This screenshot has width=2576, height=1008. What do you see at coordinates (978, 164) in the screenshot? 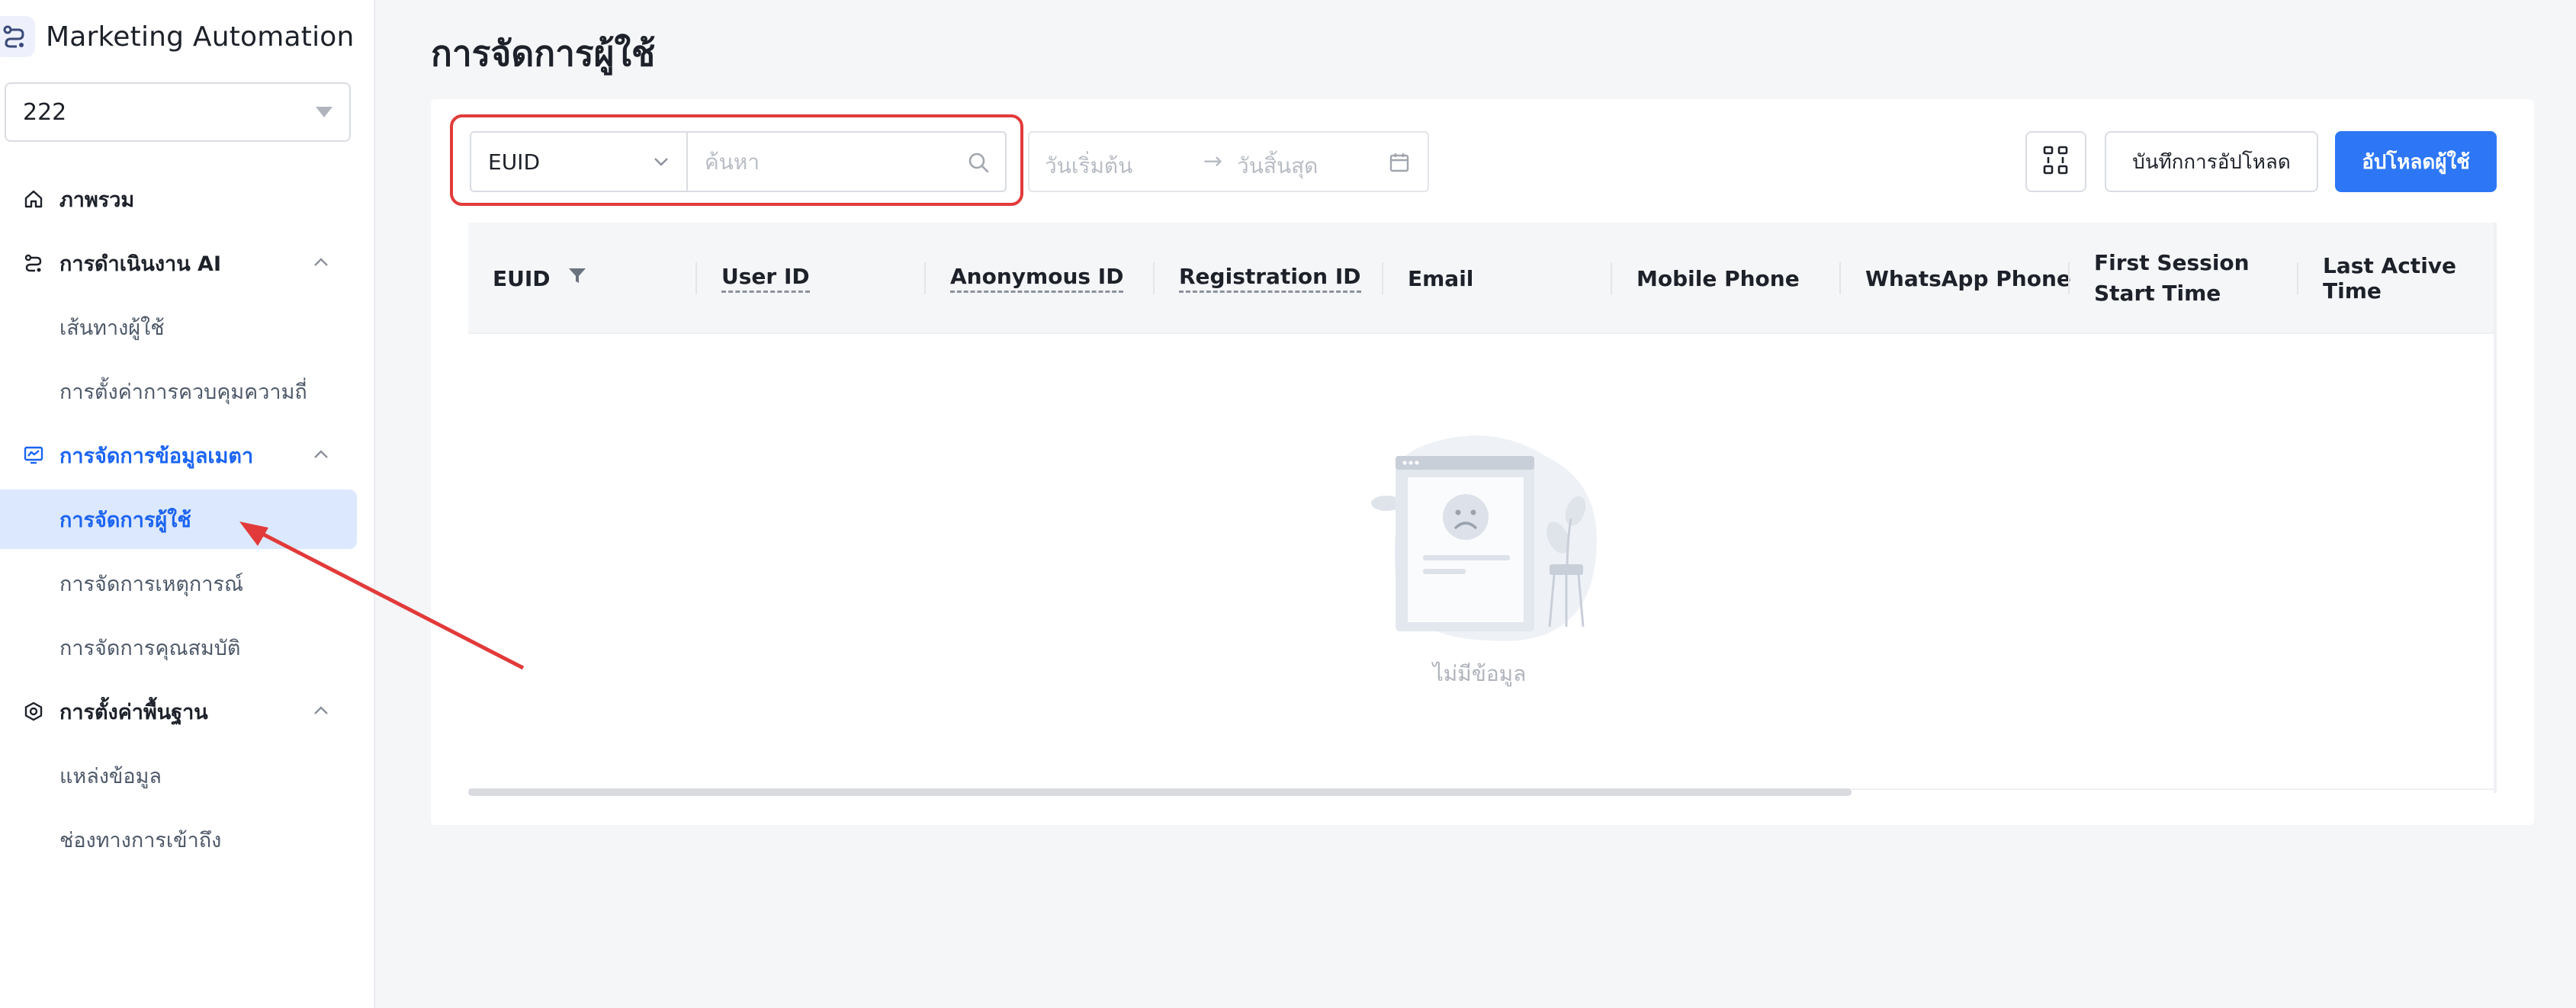
I see `search-icon` at bounding box center [978, 164].